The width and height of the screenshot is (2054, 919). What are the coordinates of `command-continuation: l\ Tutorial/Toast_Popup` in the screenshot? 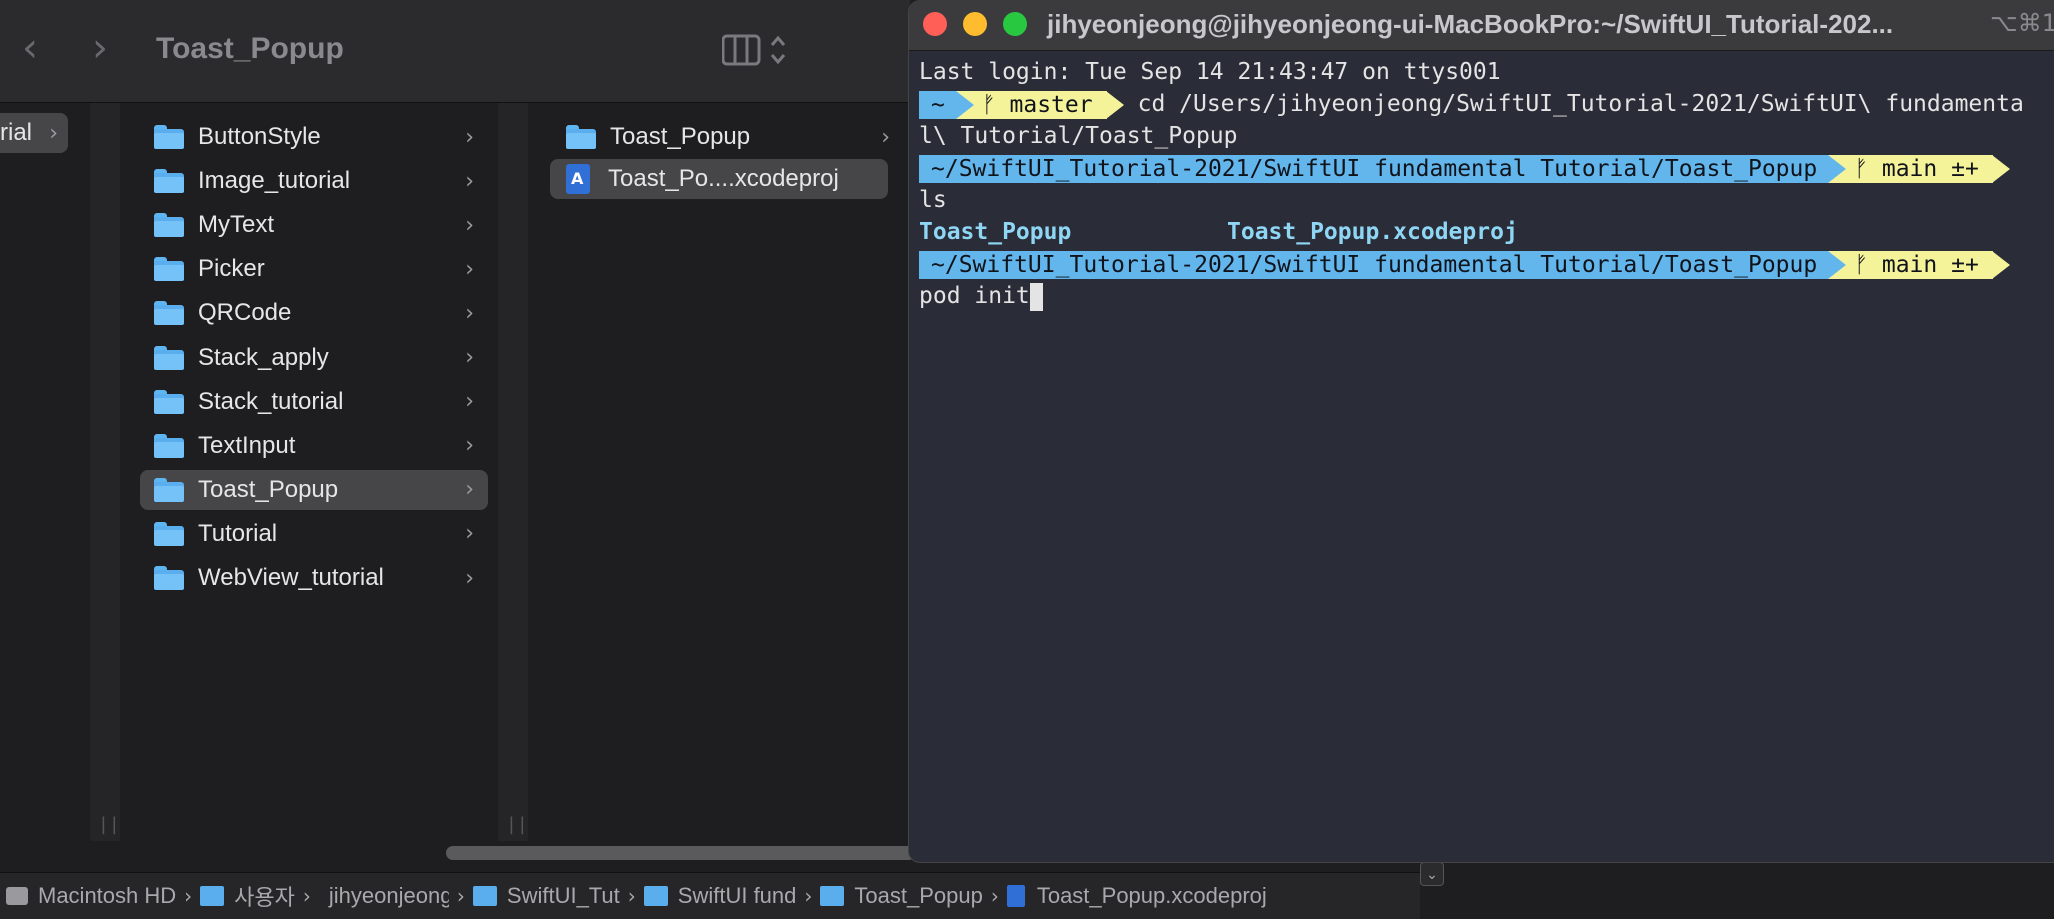 It's located at (1078, 136).